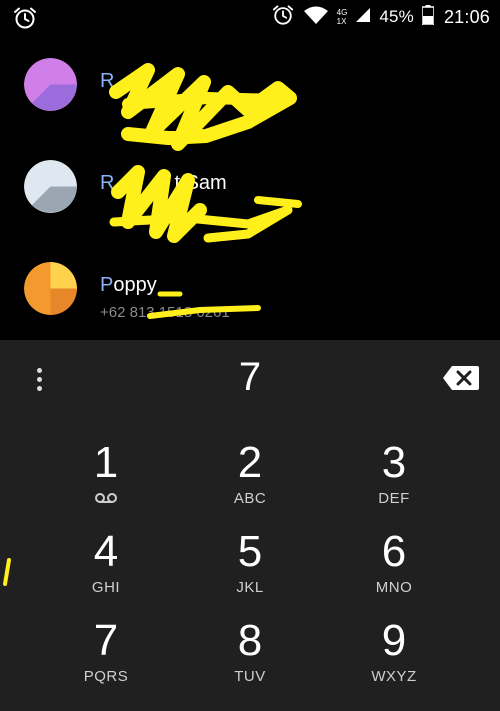 The width and height of the screenshot is (500, 711). I want to click on dial-key-1: 1, so click(106, 483).